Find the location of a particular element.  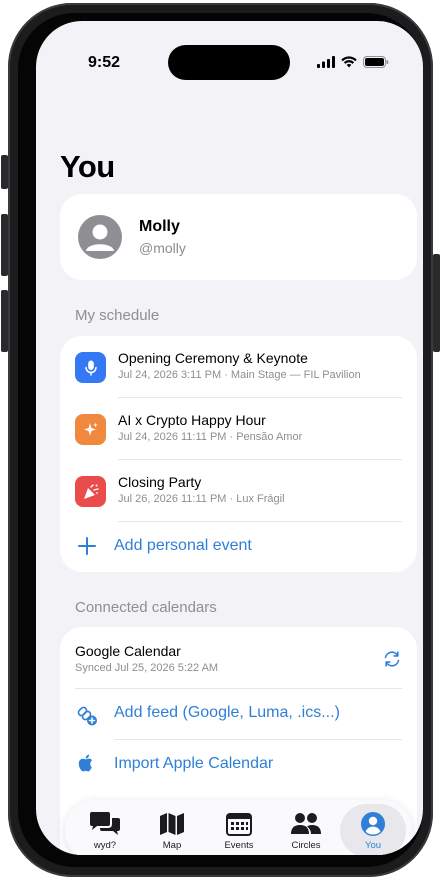

import-apple-calendar-label: Import Apple Calendar is located at coordinates (194, 763).